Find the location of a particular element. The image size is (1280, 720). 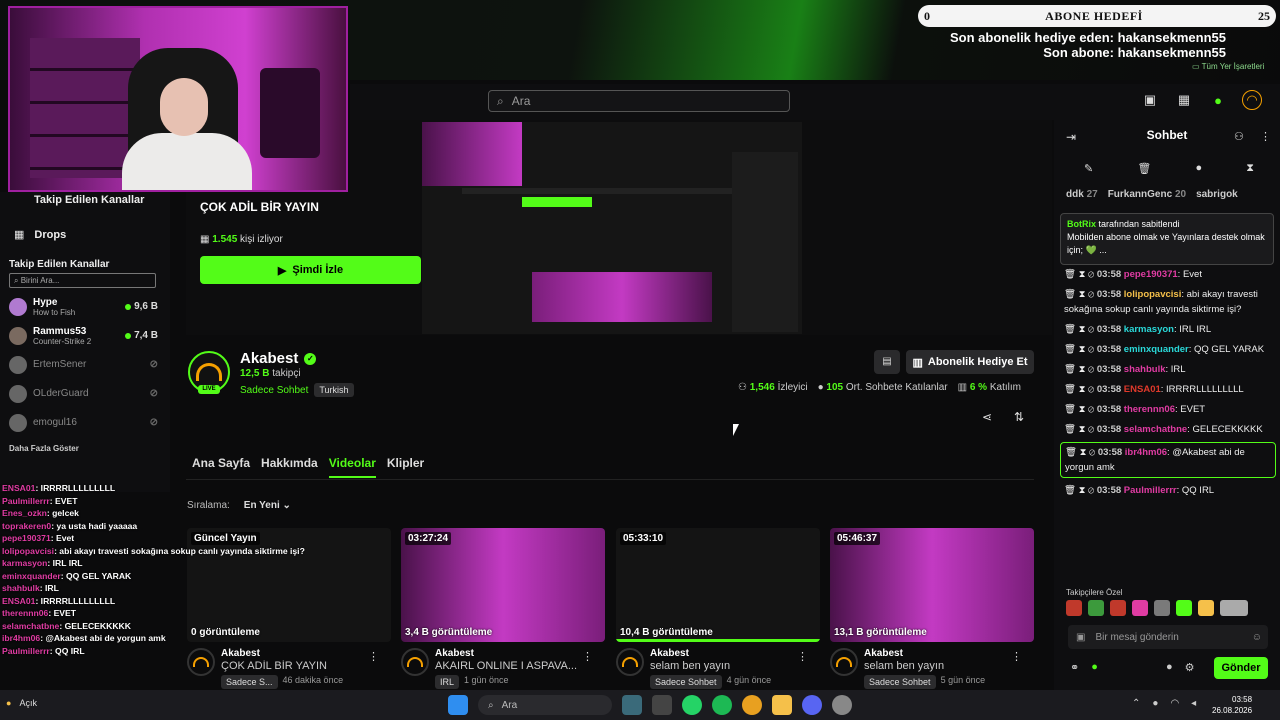

emoji-icon: ☺ is located at coordinates (1257, 637).